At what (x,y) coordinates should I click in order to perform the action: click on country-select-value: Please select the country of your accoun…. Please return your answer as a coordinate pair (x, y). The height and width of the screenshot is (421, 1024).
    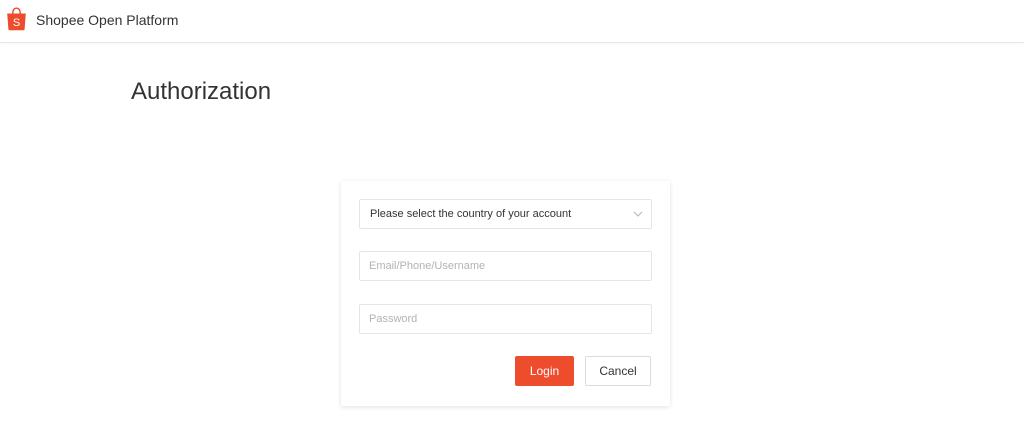
    Looking at the image, I should click on (471, 214).